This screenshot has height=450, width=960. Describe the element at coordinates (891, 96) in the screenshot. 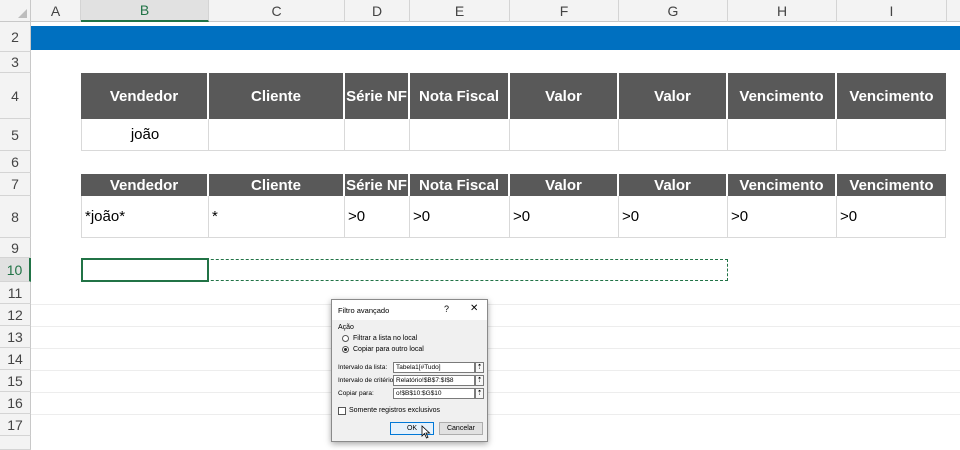

I see `table1-header-vencimento-2: Vencimento` at that location.